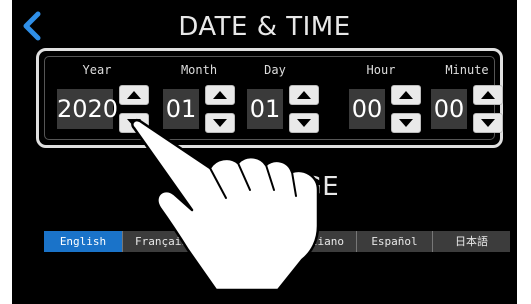 The height and width of the screenshot is (304, 531). I want to click on month-down-button, so click(220, 123).